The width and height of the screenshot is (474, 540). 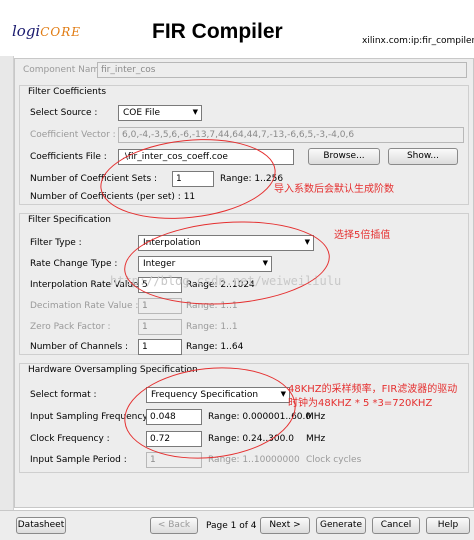 I want to click on coeff-file-label: Coefficients File :, so click(x=68, y=157).